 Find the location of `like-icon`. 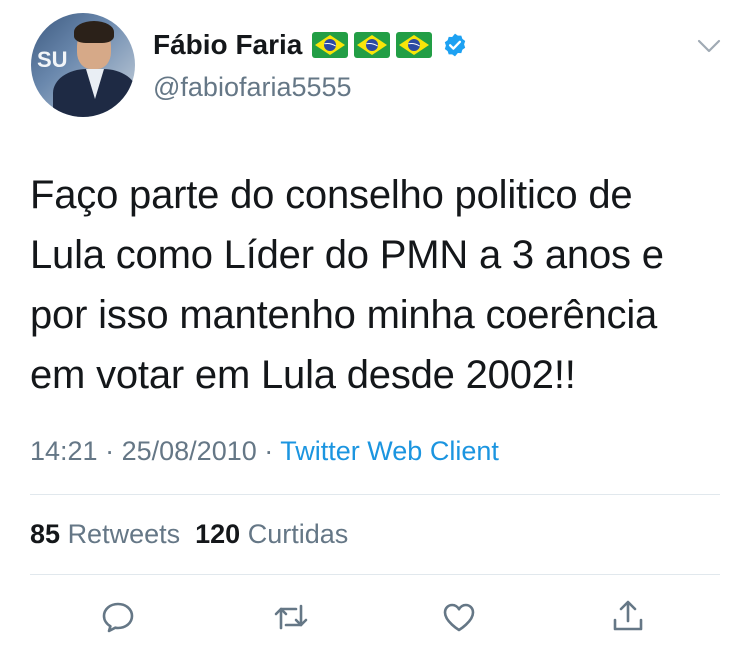

like-icon is located at coordinates (459, 617).